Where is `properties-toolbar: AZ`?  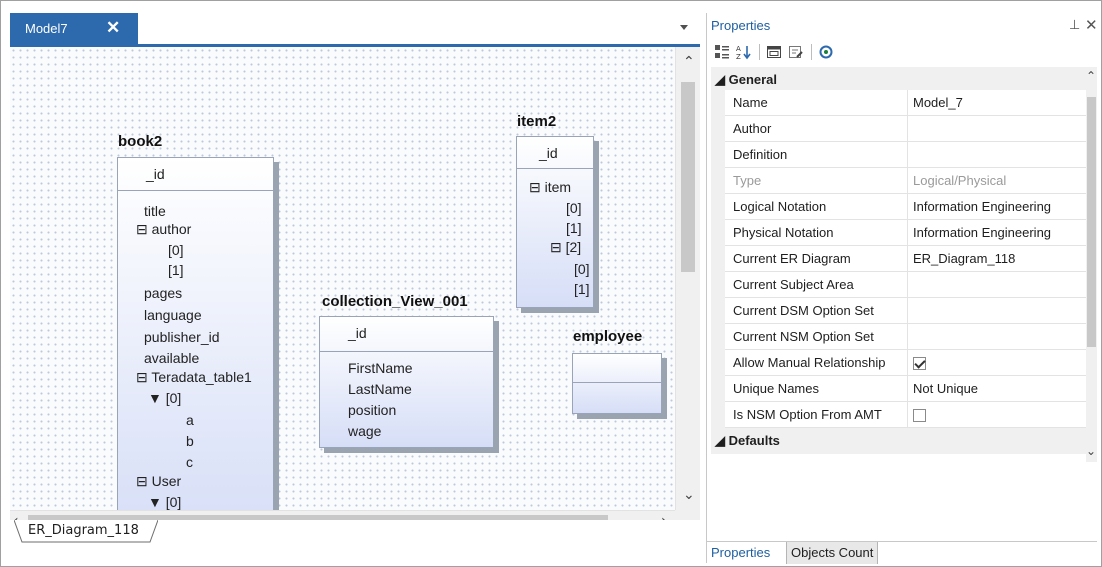
properties-toolbar: AZ is located at coordinates (902, 52).